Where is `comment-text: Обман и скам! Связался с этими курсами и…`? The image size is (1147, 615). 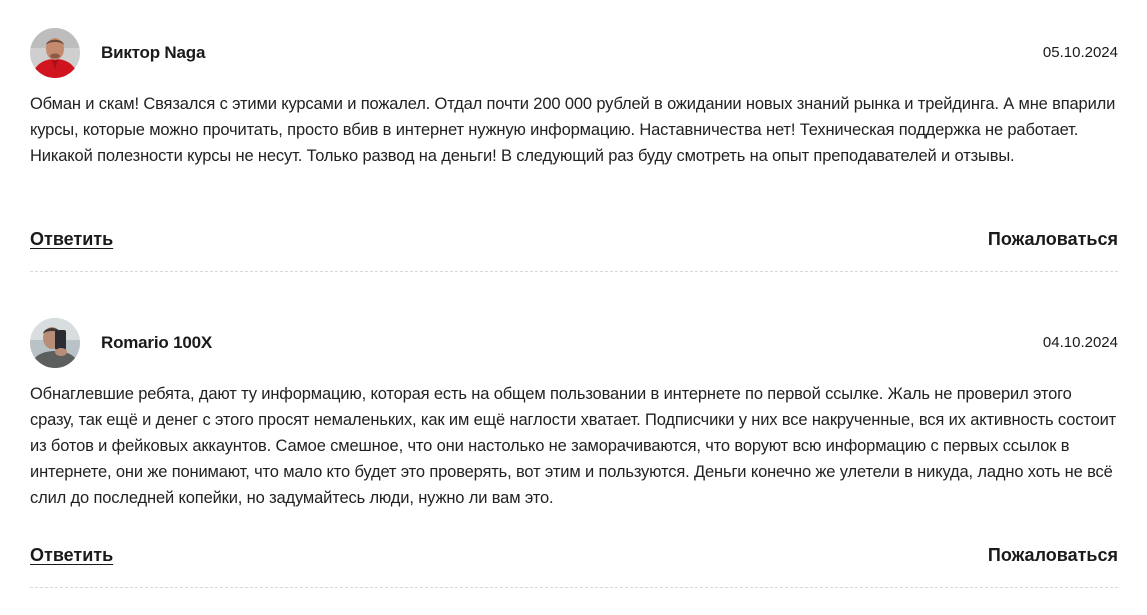 comment-text: Обман и скам! Связался с этими курсами и… is located at coordinates (573, 130).